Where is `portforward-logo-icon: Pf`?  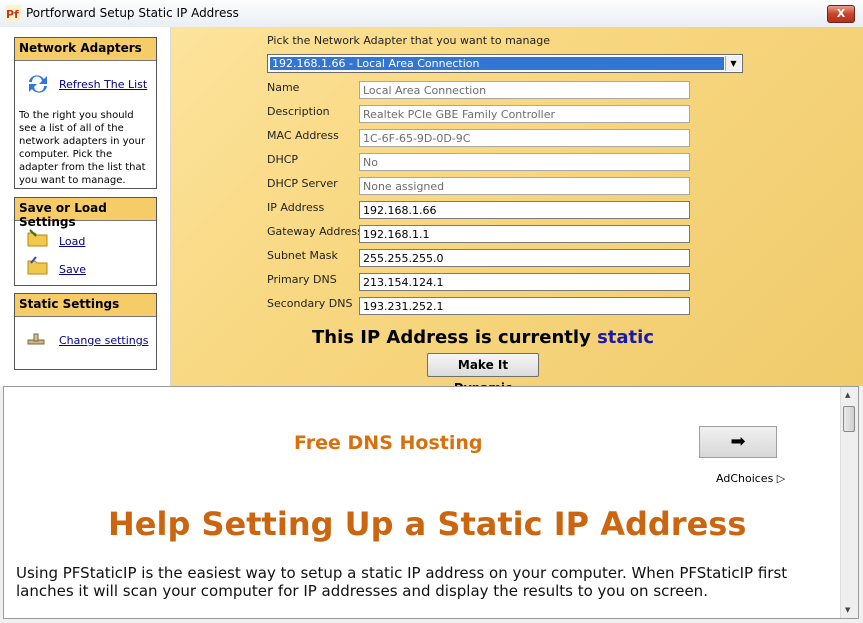 portforward-logo-icon: Pf is located at coordinates (13, 13).